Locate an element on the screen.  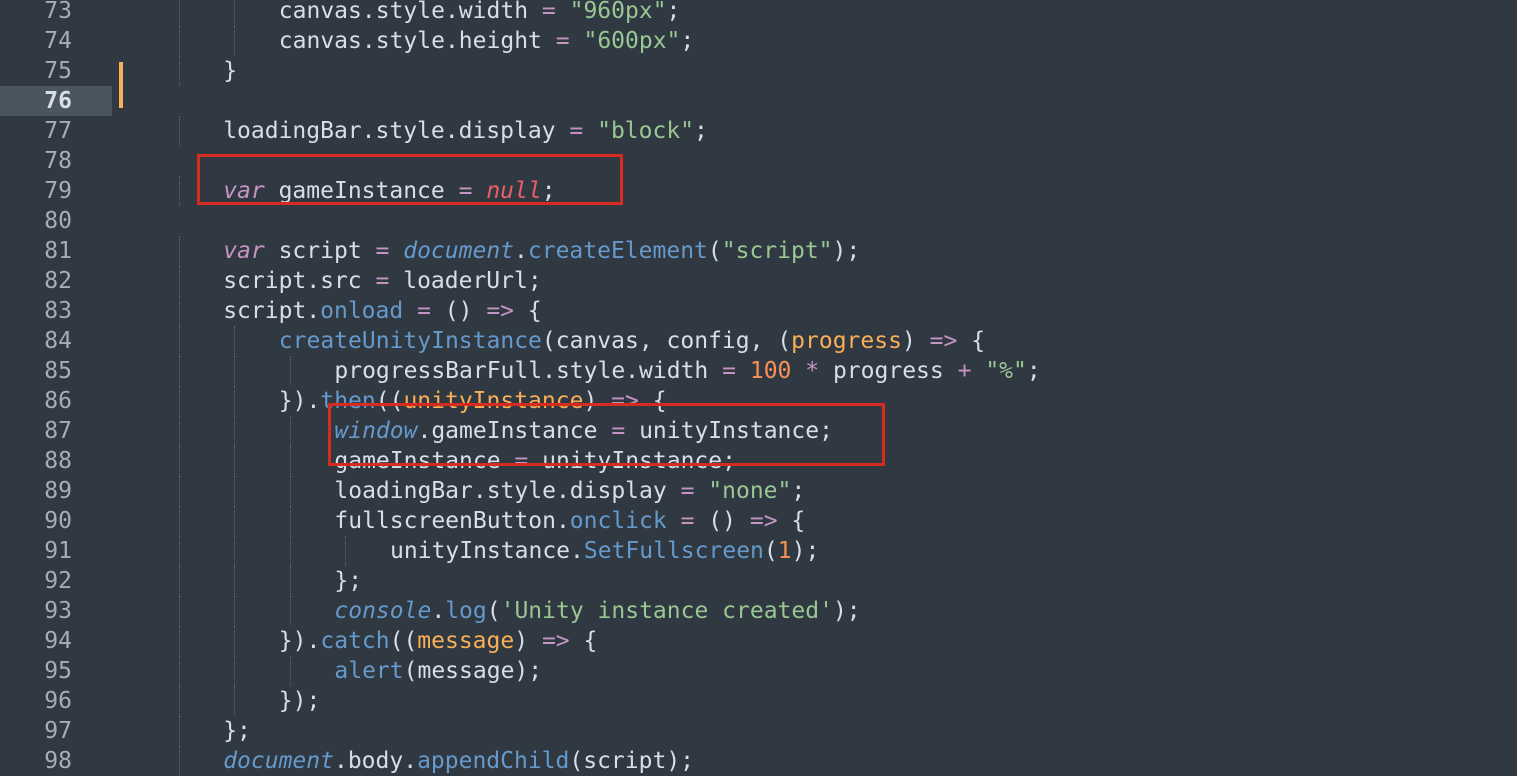
code-token: () is located at coordinates (722, 521).